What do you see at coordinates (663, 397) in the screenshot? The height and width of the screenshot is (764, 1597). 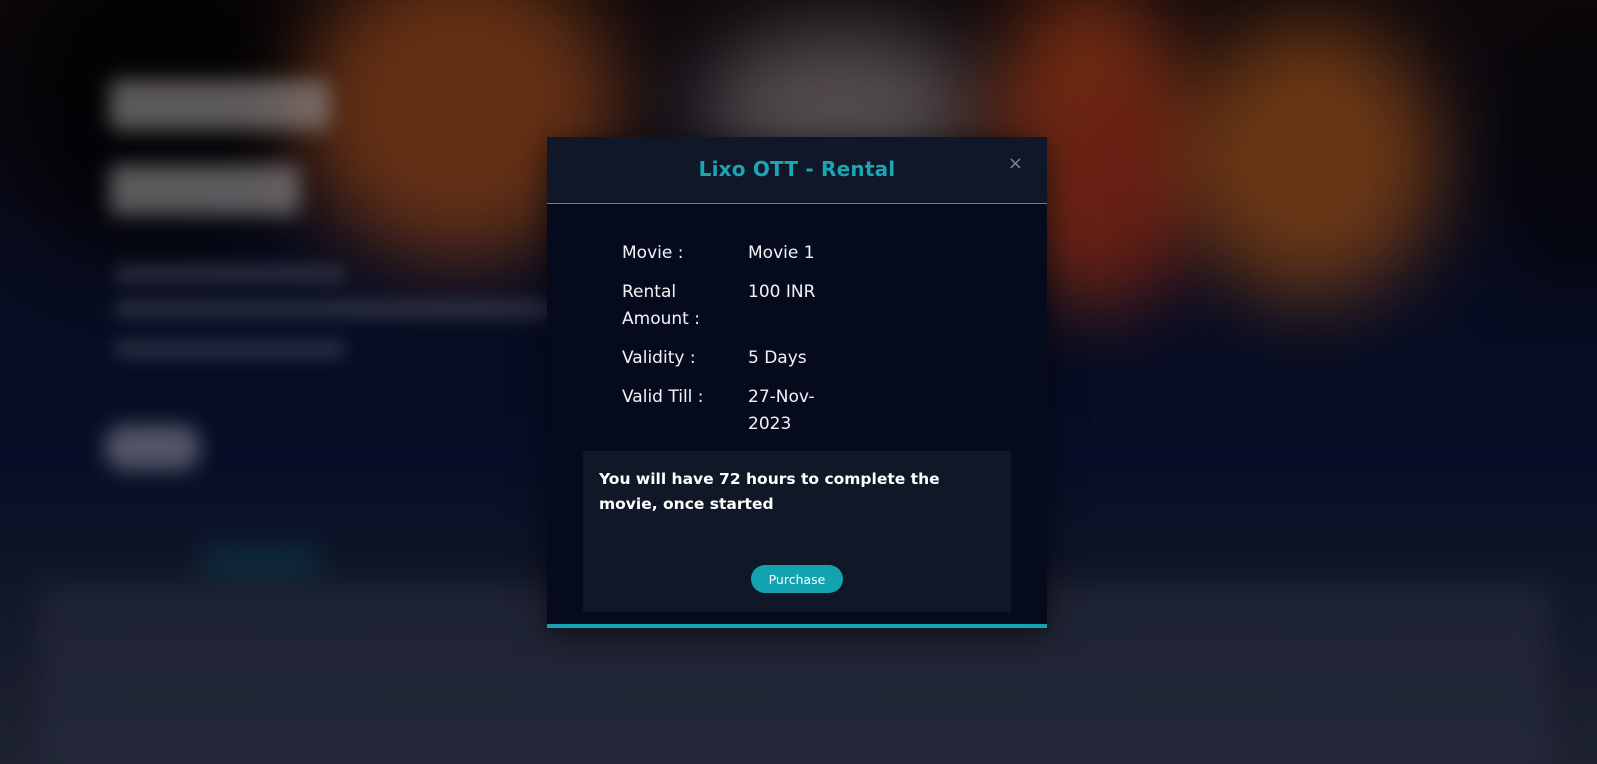 I see `detail-label: Valid Till :` at bounding box center [663, 397].